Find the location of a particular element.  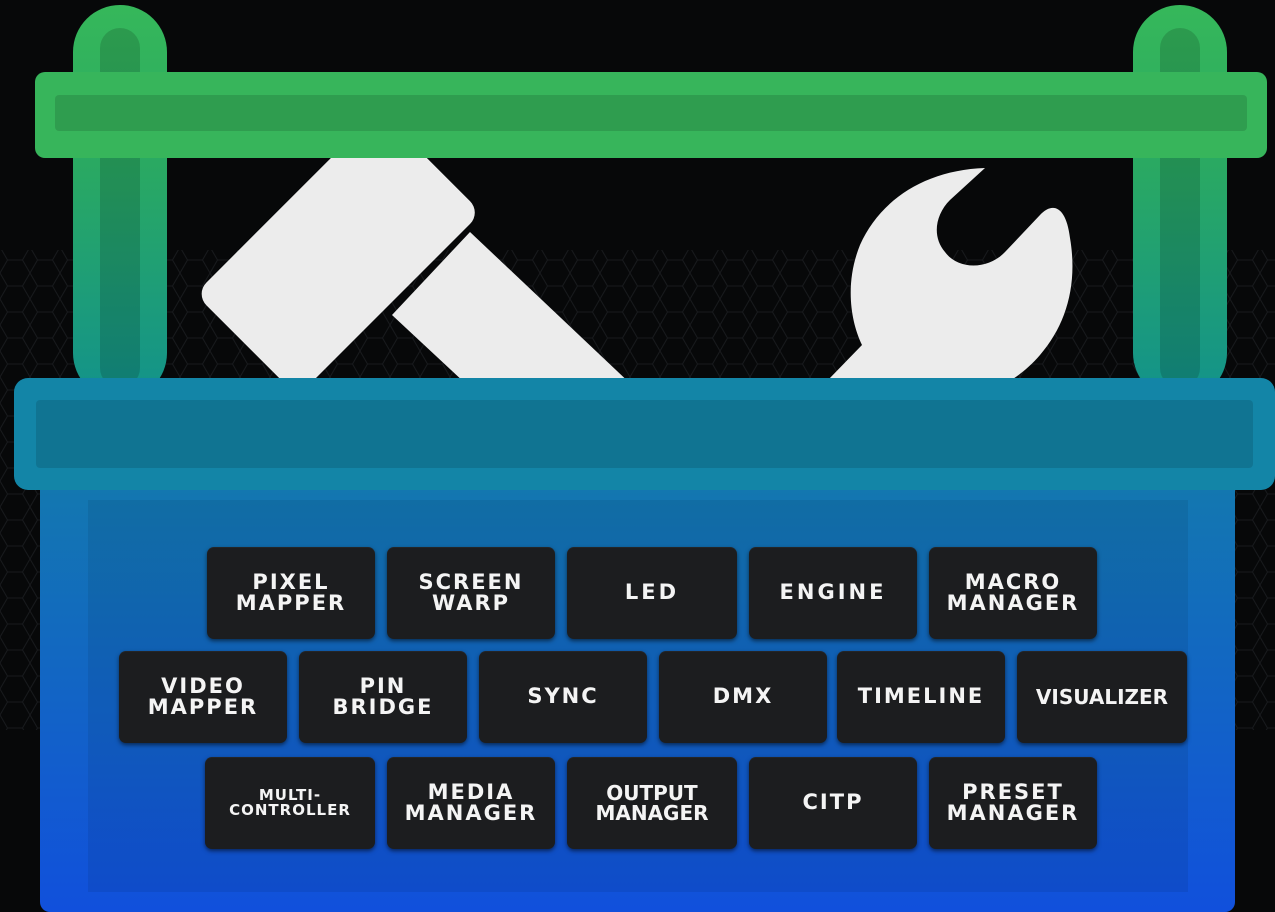

citp-tile: CITP is located at coordinates (833, 803).